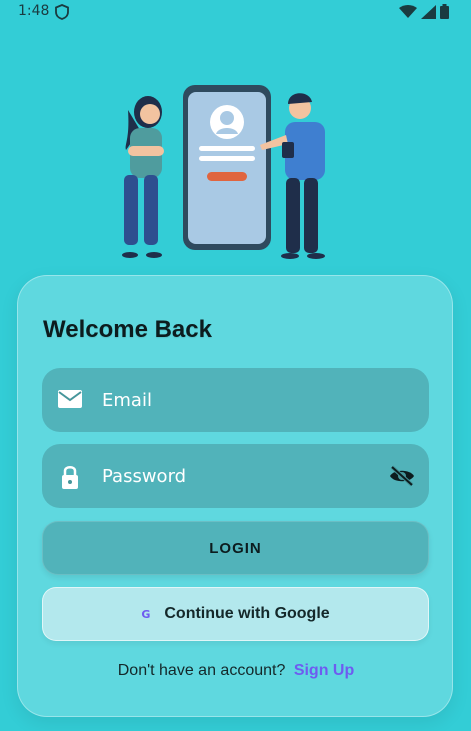 This screenshot has height=731, width=471. Describe the element at coordinates (247, 613) in the screenshot. I see `google-button-label: Continue with Google` at that location.